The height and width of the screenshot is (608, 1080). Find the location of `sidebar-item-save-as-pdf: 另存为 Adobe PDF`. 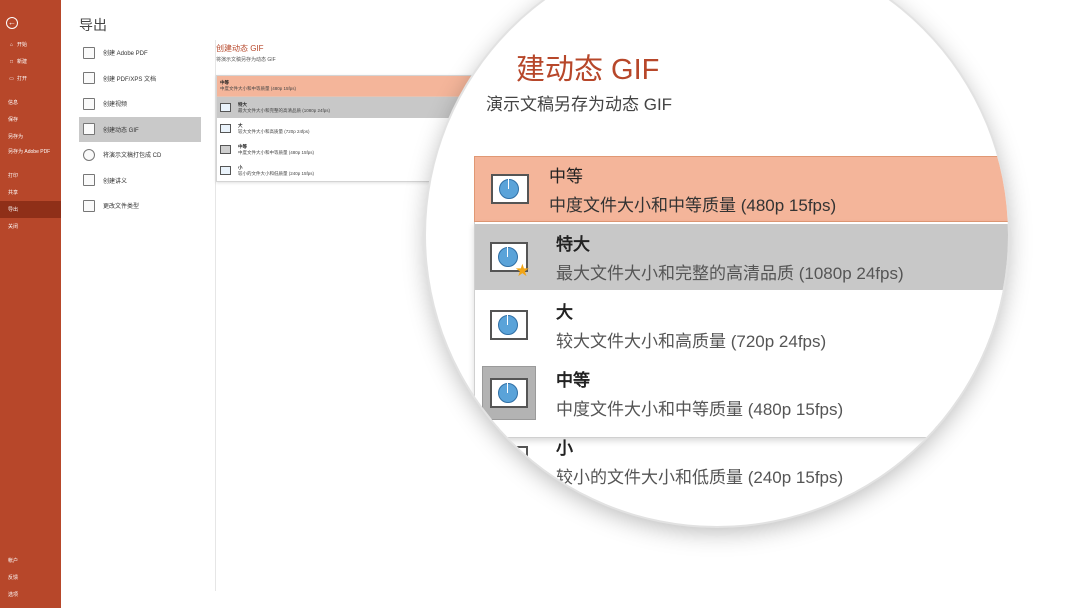

sidebar-item-save-as-pdf: 另存为 Adobe PDF is located at coordinates (30, 156).